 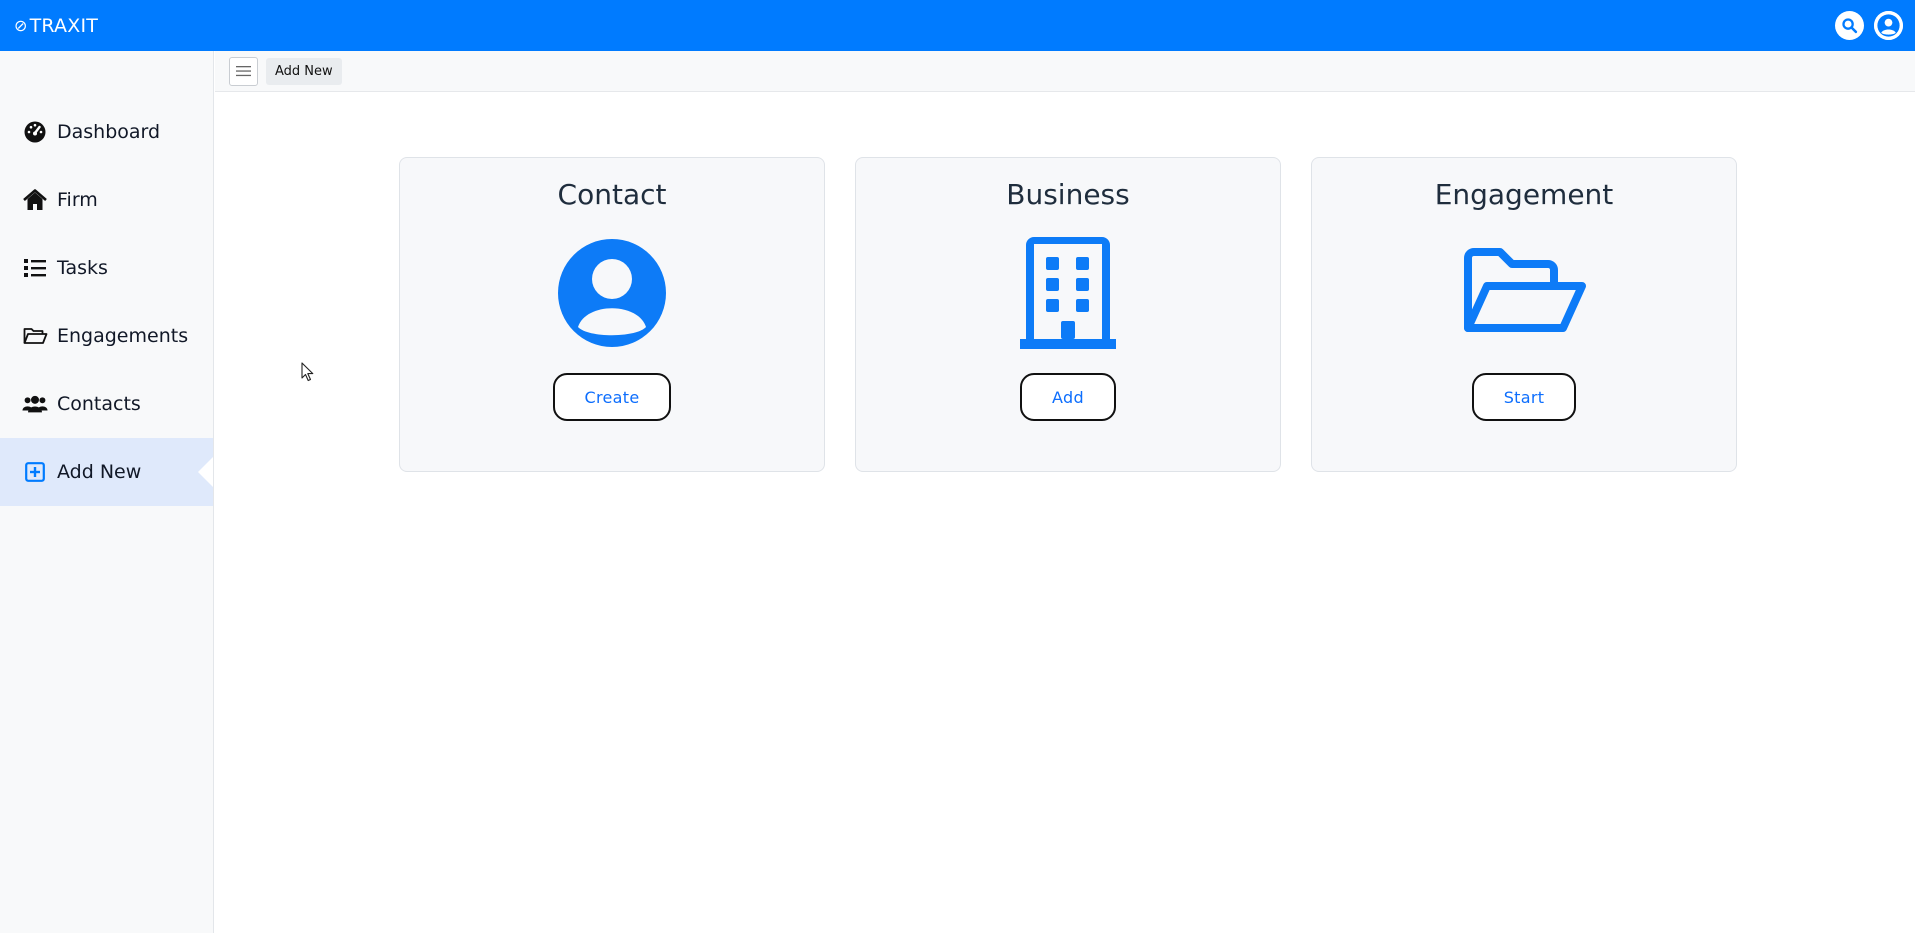 What do you see at coordinates (35, 472) in the screenshot?
I see `plus-square-icon` at bounding box center [35, 472].